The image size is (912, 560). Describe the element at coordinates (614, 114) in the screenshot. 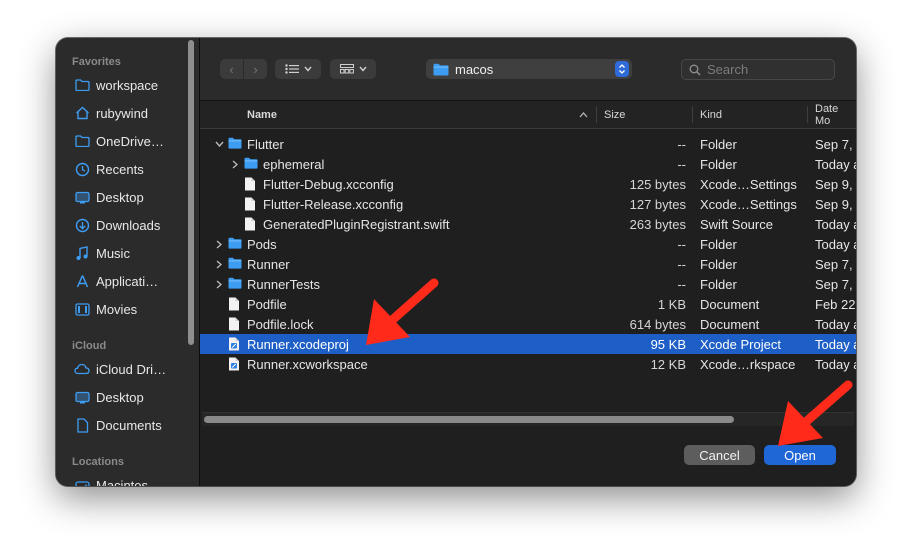

I see `column-size: Size` at that location.